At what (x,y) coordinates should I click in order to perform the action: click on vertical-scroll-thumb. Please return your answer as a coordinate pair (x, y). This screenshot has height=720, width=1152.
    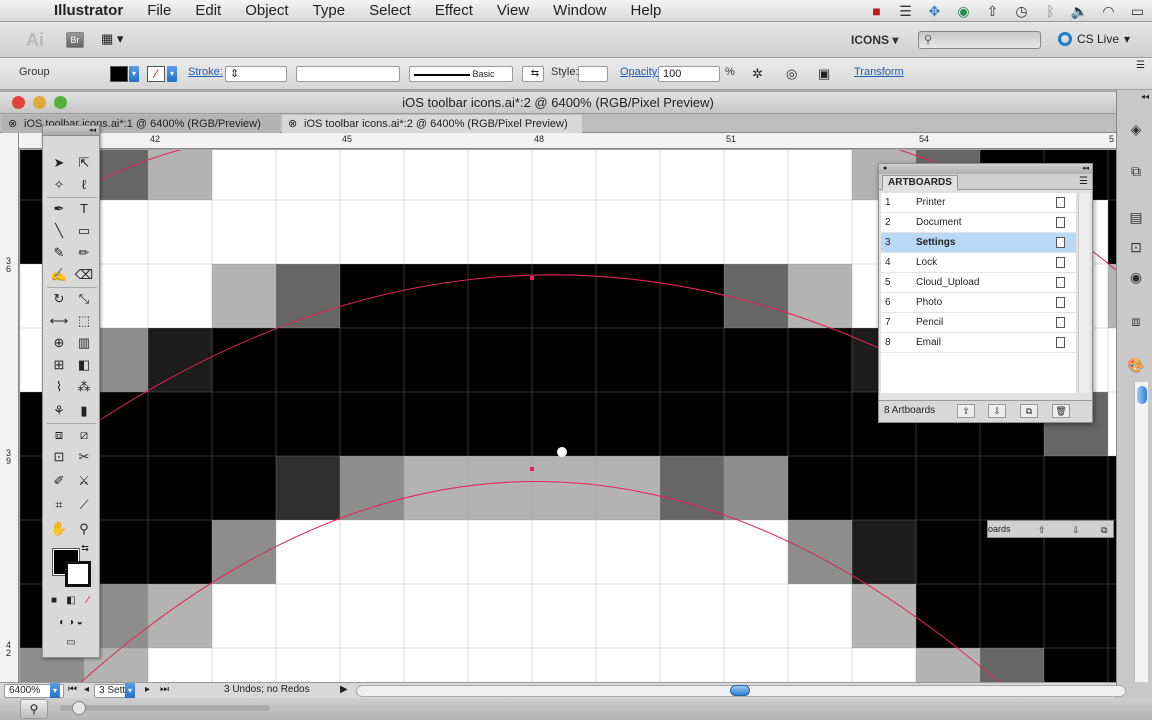
    Looking at the image, I should click on (1142, 395).